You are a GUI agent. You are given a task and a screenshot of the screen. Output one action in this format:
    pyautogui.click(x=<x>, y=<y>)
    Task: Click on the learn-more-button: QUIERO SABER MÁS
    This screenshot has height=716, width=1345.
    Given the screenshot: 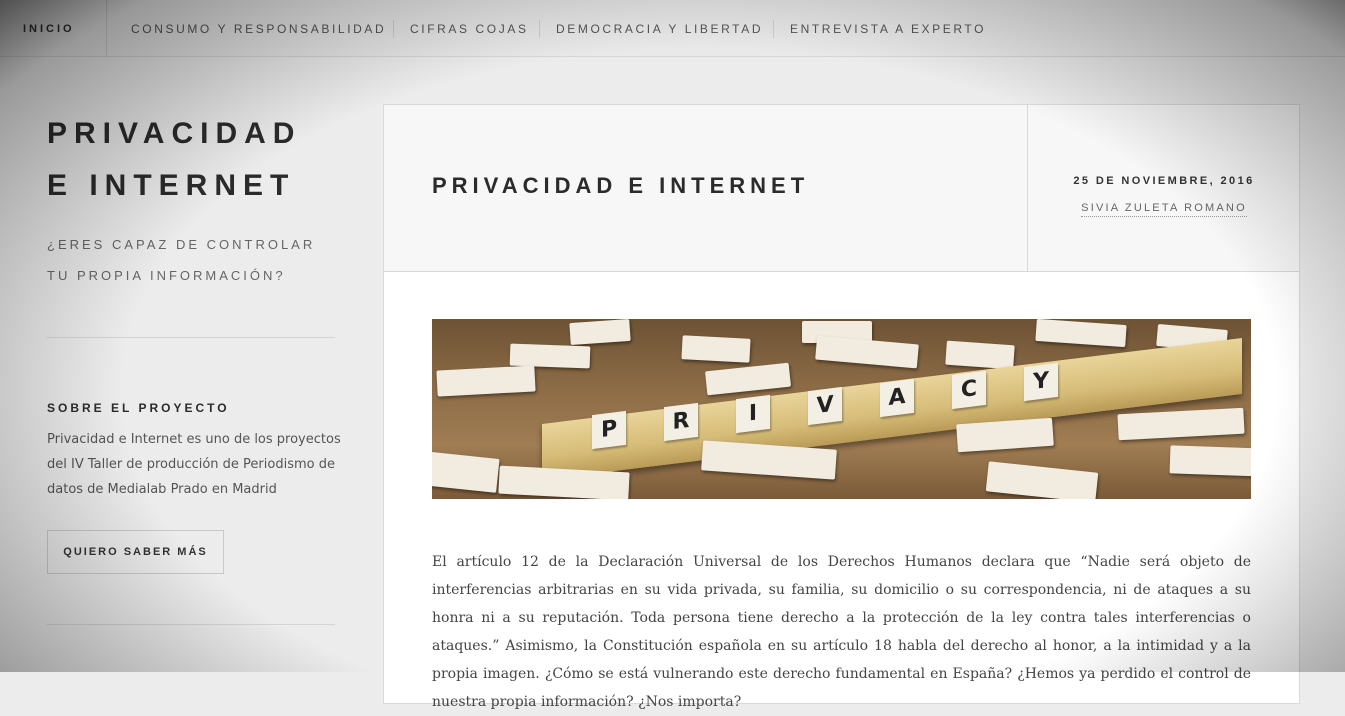 What is the action you would take?
    pyautogui.click(x=135, y=552)
    